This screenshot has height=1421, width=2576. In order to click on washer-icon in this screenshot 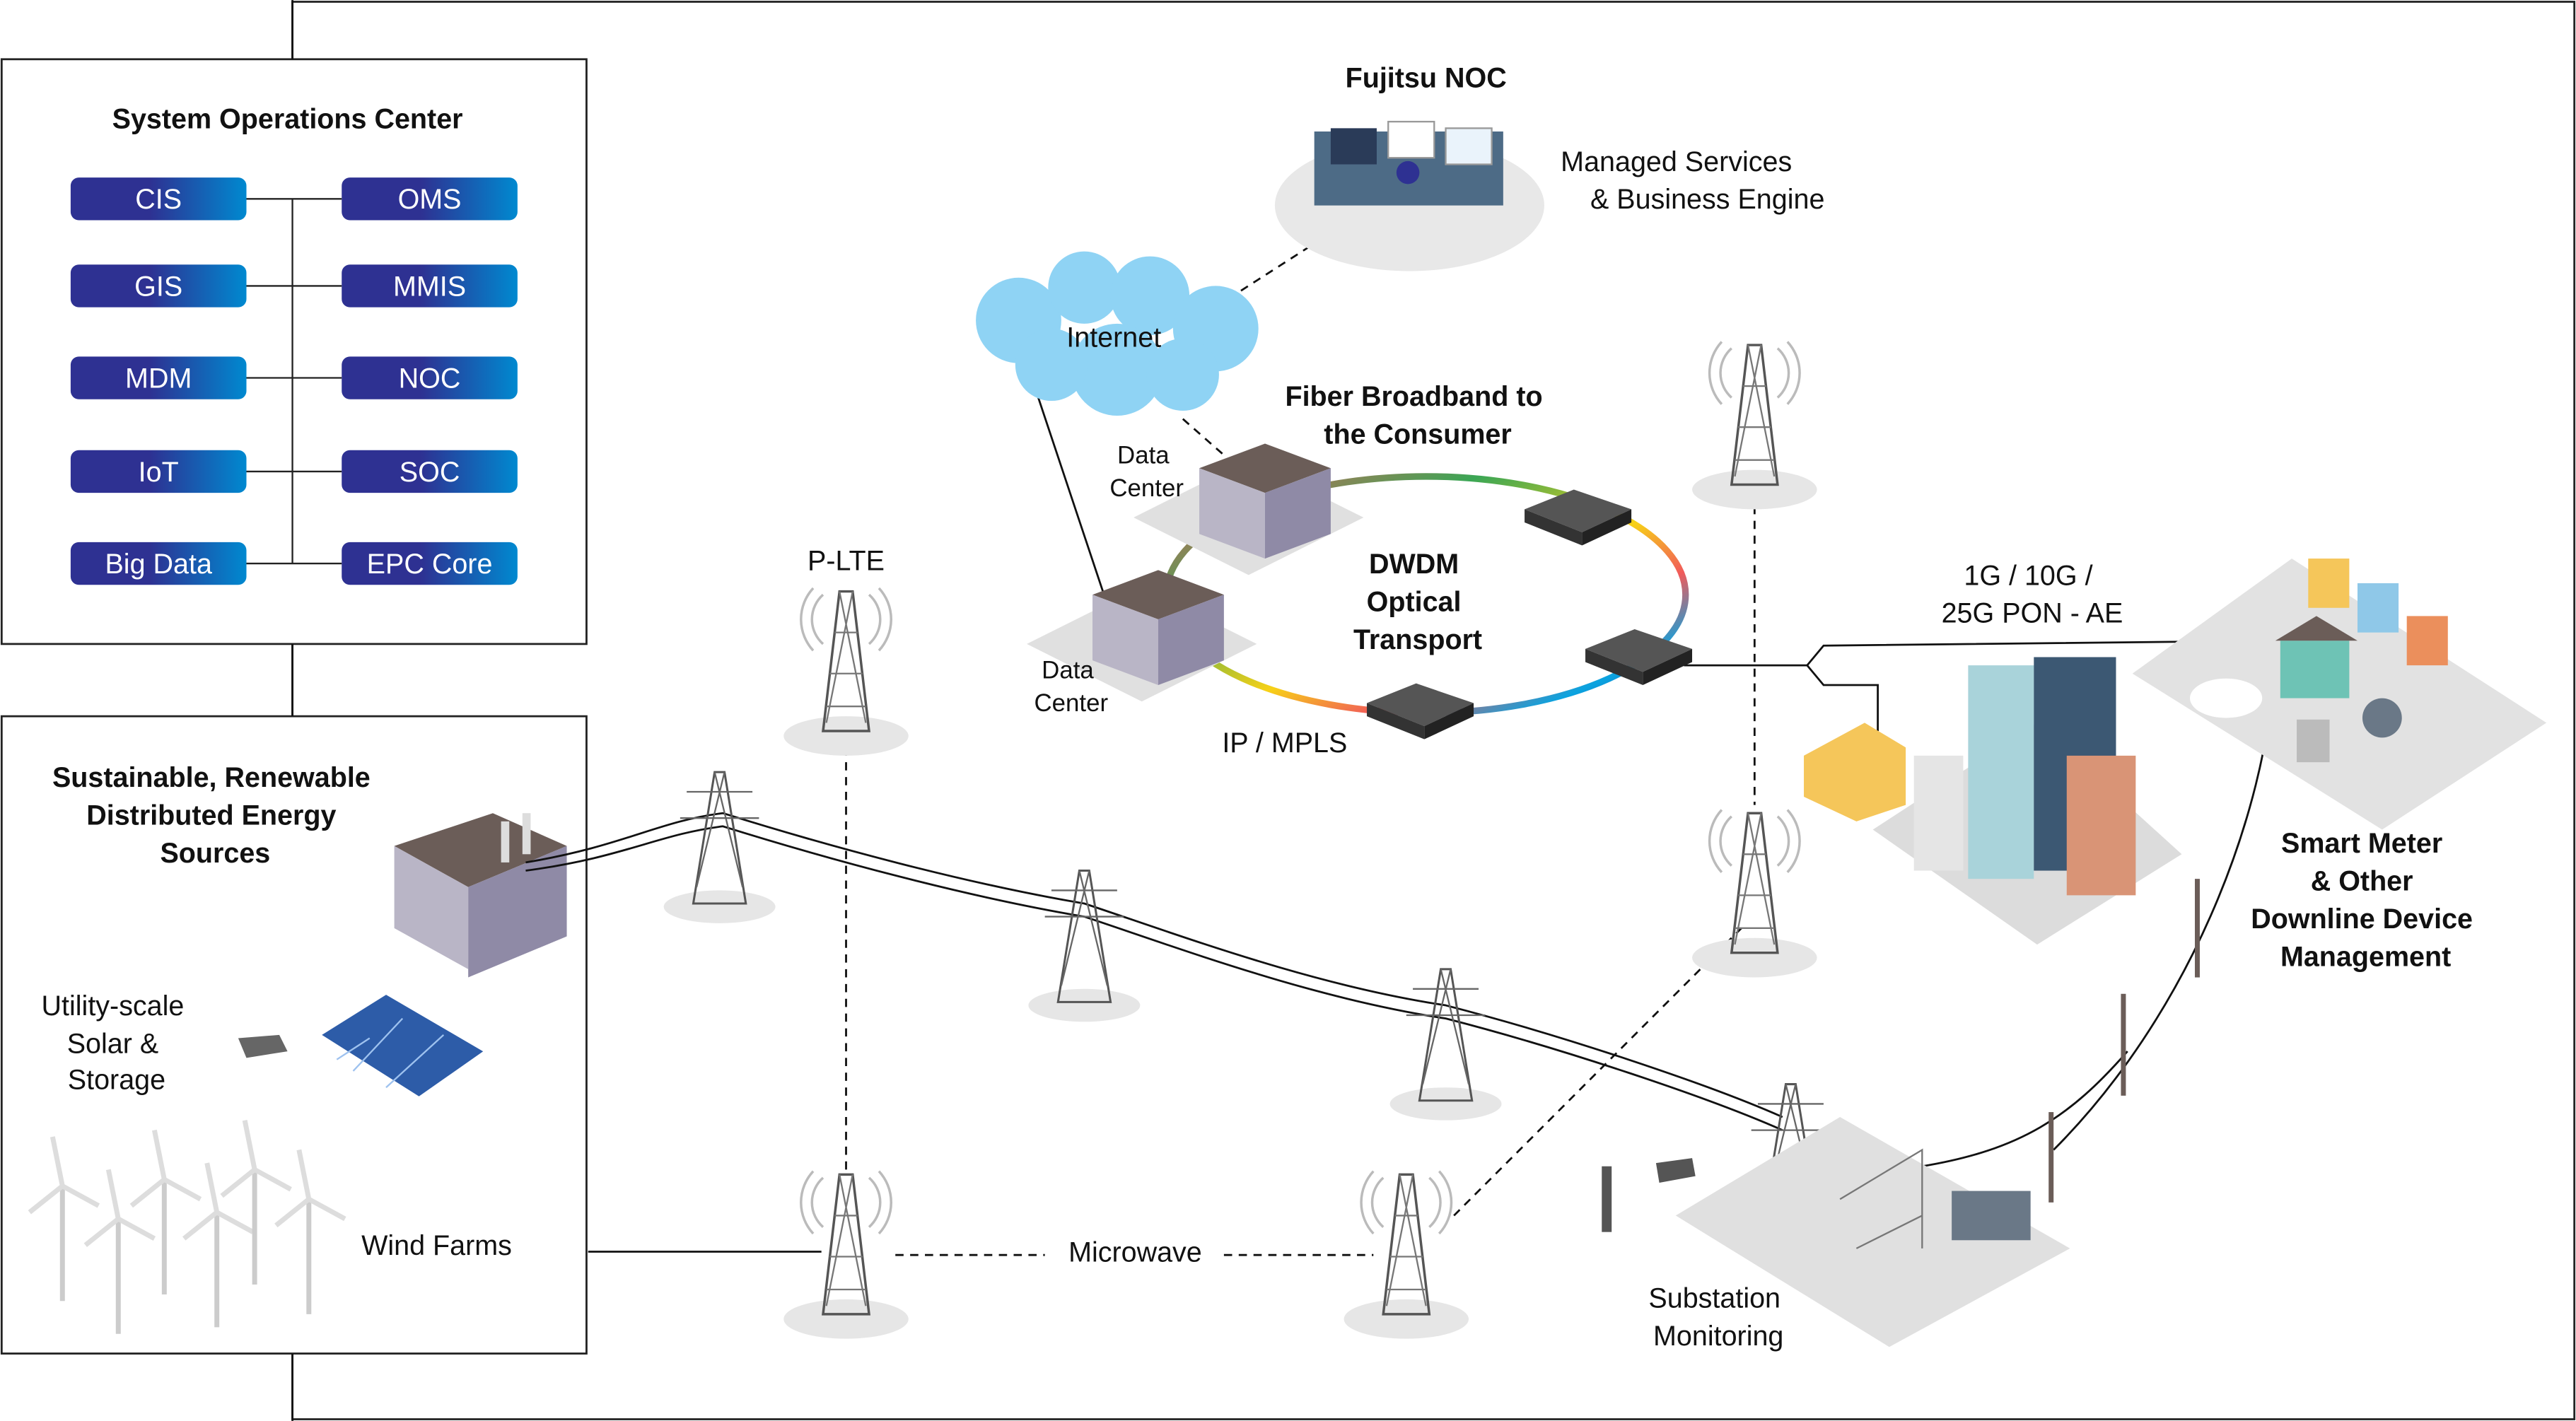, I will do `click(2313, 741)`.